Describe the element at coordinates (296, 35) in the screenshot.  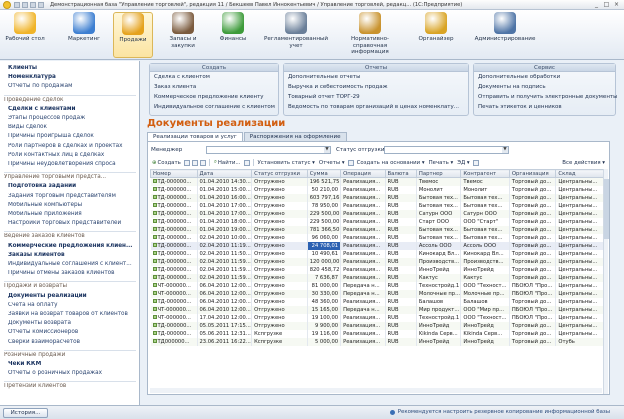
I see `section-accounting: Регламентированный учет` at that location.